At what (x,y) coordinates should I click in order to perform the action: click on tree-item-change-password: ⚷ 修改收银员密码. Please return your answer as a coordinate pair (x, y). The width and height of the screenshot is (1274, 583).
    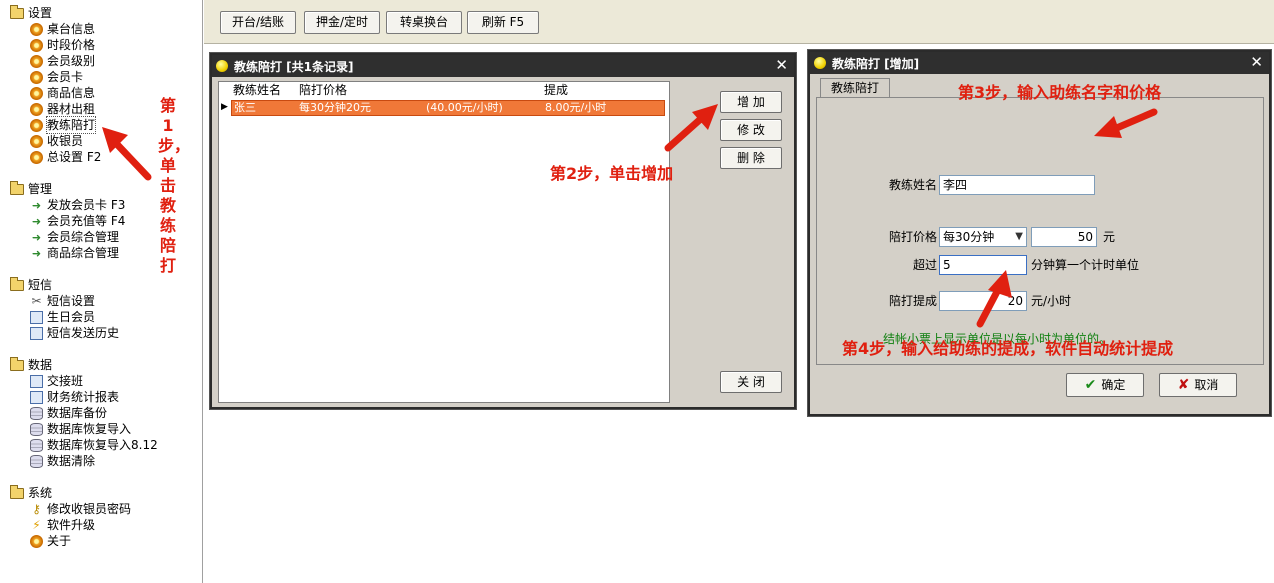
    Looking at the image, I should click on (80, 509).